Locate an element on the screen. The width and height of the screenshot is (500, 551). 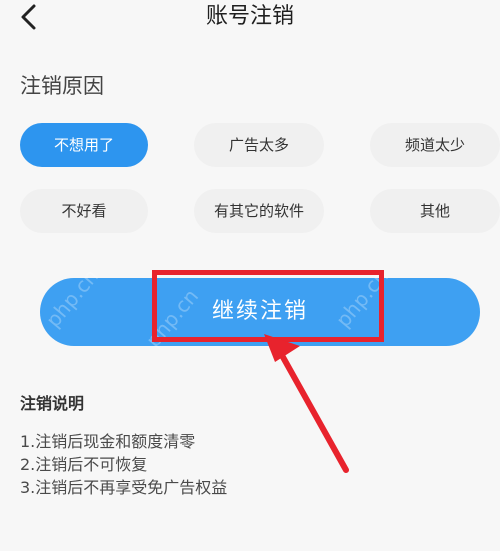
reason-chip-no-longer-used: 不想用了 is located at coordinates (84, 145).